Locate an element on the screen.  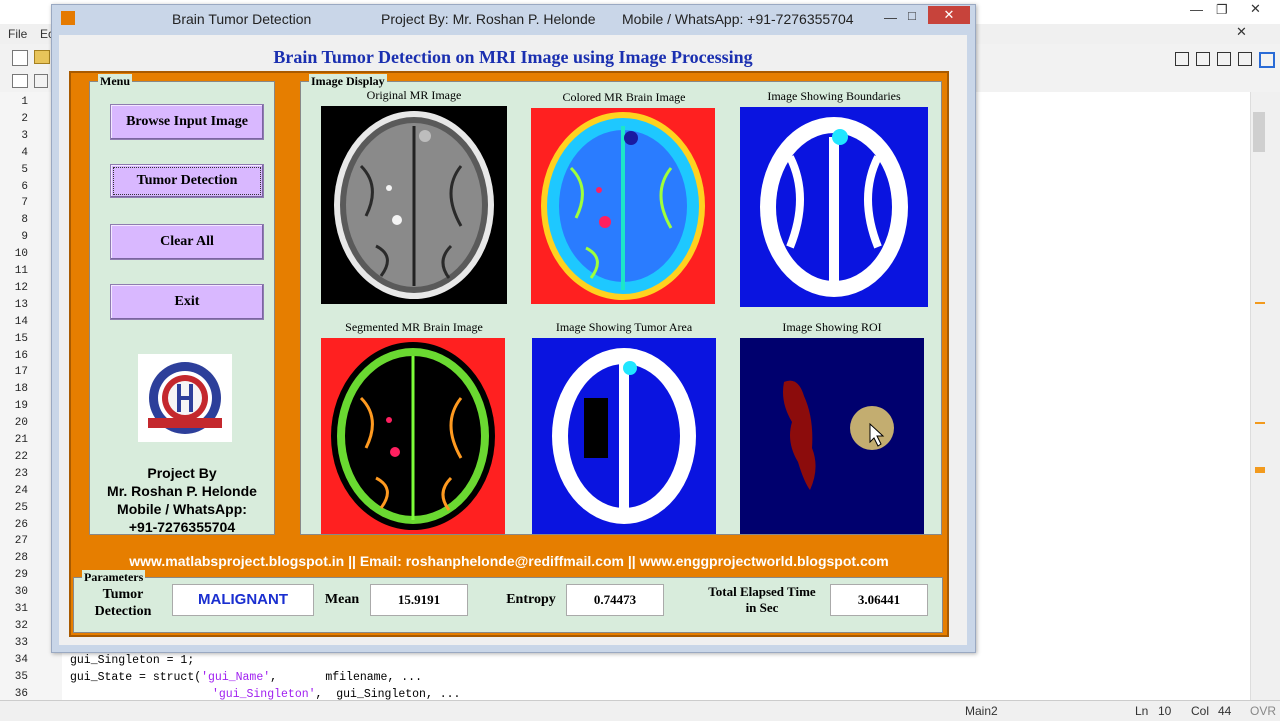
line-number: 5 is located at coordinates (24, 169).